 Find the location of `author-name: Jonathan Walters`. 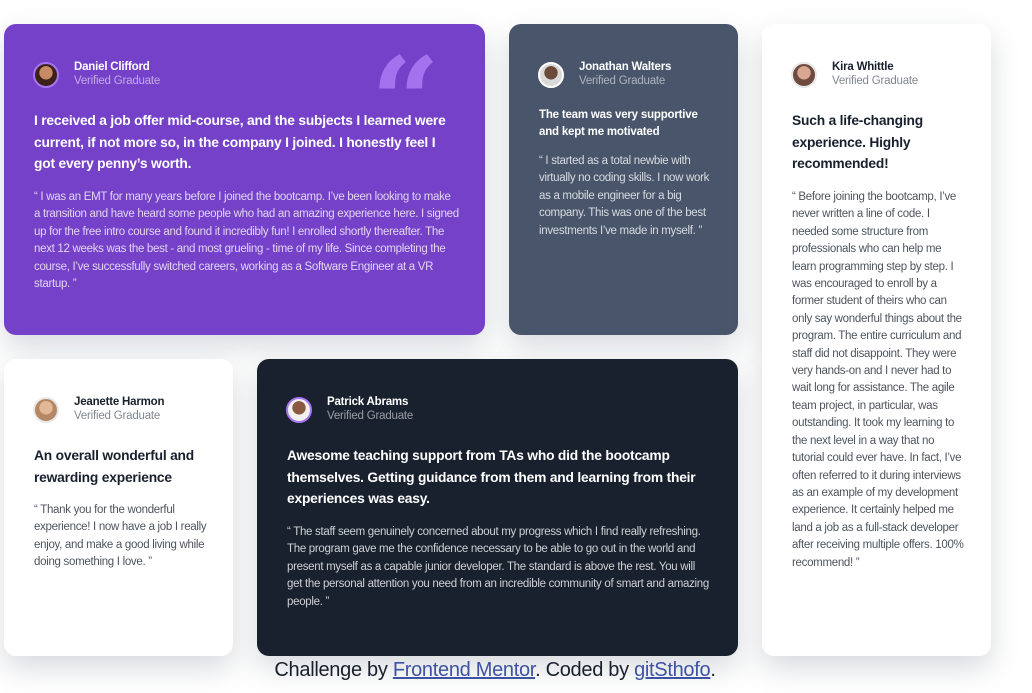

author-name: Jonathan Walters is located at coordinates (625, 67).